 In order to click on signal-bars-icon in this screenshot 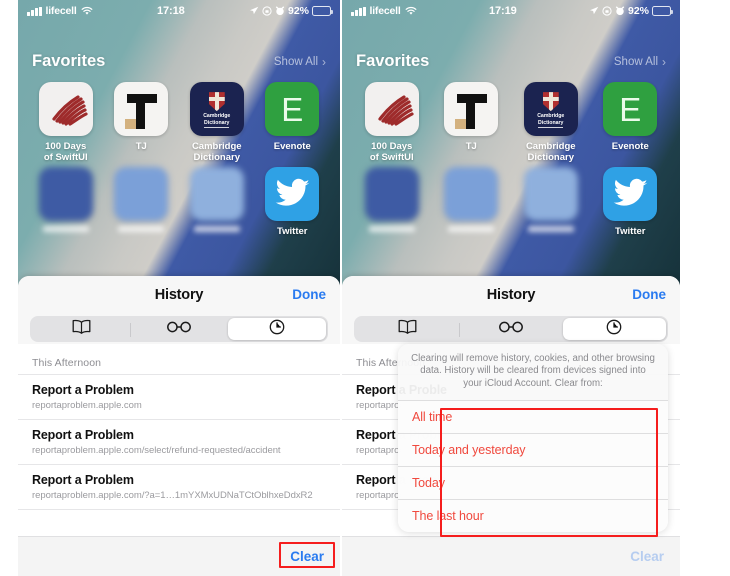, I will do `click(34, 11)`.